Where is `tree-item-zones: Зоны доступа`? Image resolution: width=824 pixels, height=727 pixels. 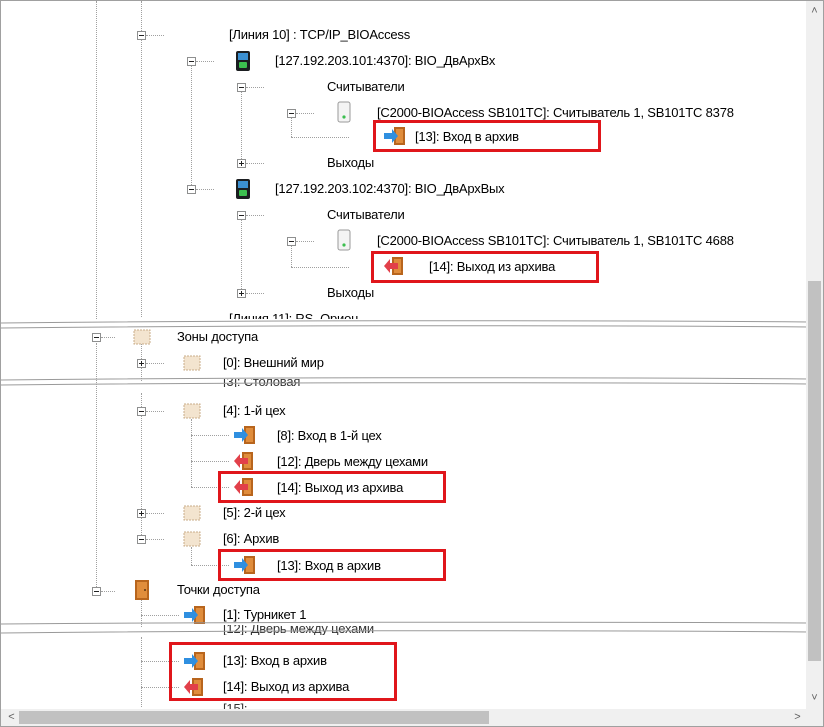 tree-item-zones: Зоны доступа is located at coordinates (217, 336).